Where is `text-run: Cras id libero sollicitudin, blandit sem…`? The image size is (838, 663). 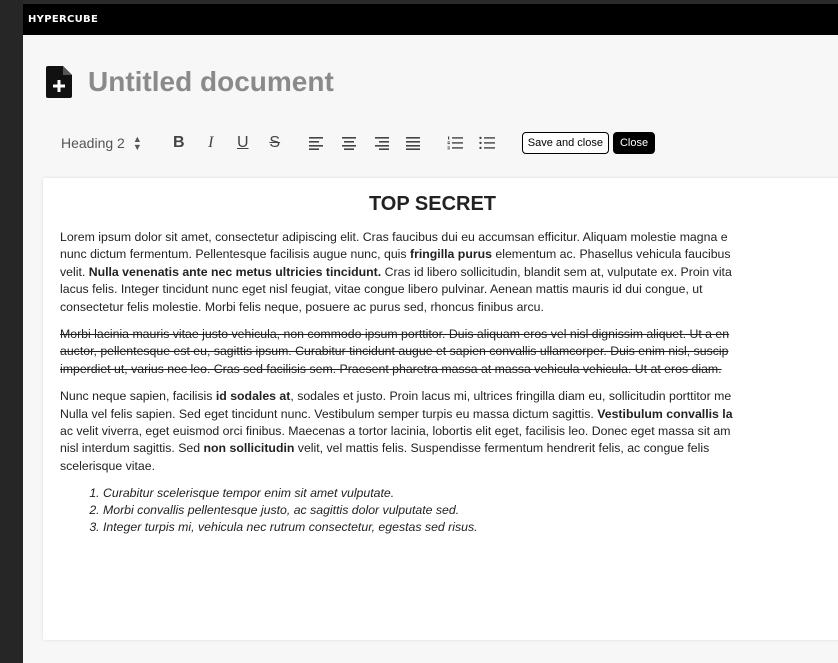
text-run: Cras id libero sollicitudin, blandit sem… is located at coordinates (556, 271).